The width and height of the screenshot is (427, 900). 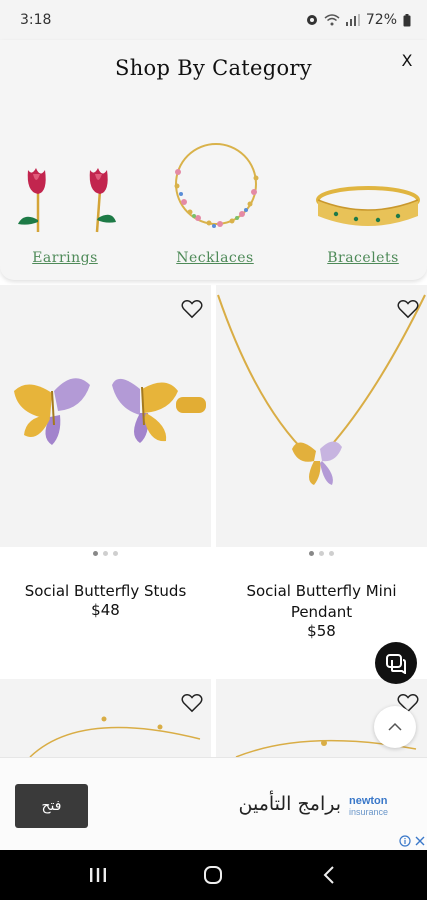 What do you see at coordinates (321, 602) in the screenshot?
I see `product-name: Social Butterfly Mini Pendant` at bounding box center [321, 602].